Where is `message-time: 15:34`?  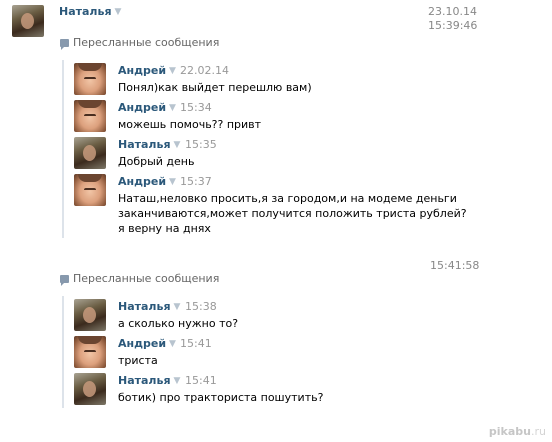 message-time: 15:34 is located at coordinates (196, 107).